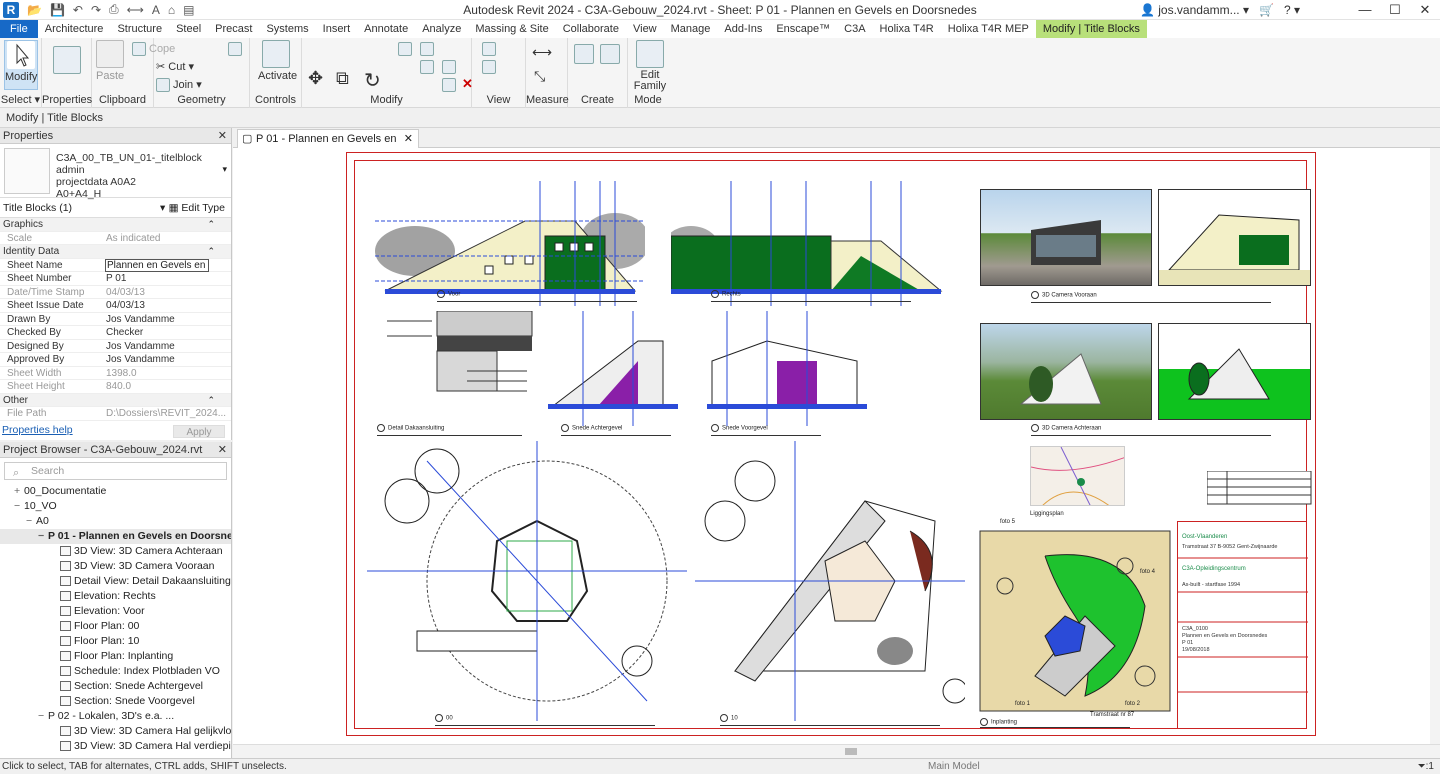 This screenshot has width=1440, height=774. What do you see at coordinates (542, 52) in the screenshot?
I see `measure-tool-icon: ⟷` at bounding box center [542, 52].